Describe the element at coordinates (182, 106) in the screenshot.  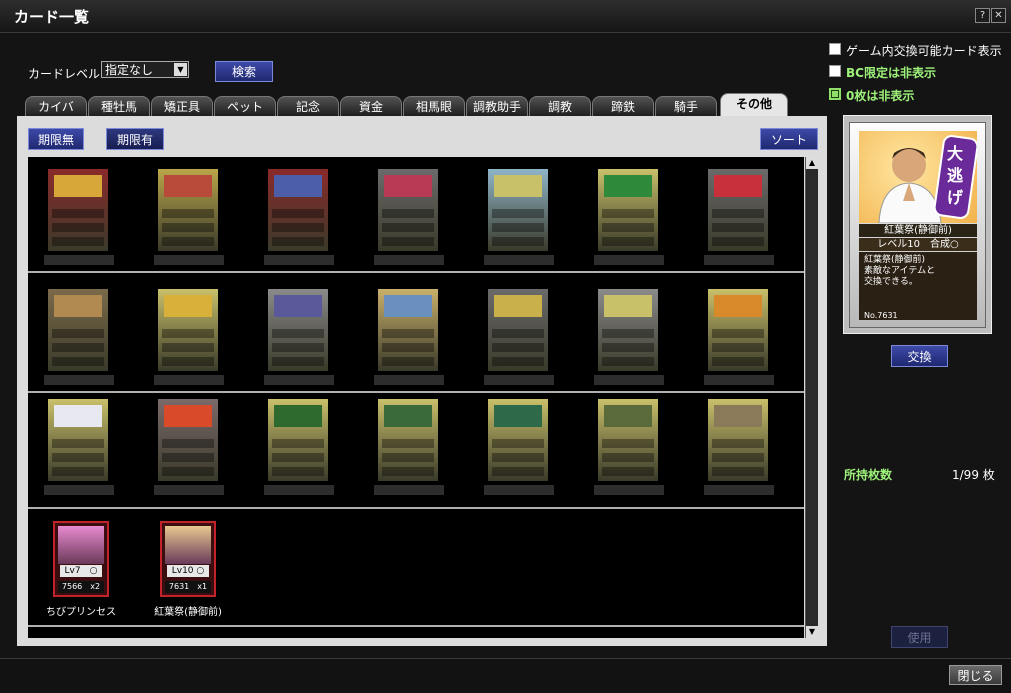
I see `tab-2: 矯正具` at that location.